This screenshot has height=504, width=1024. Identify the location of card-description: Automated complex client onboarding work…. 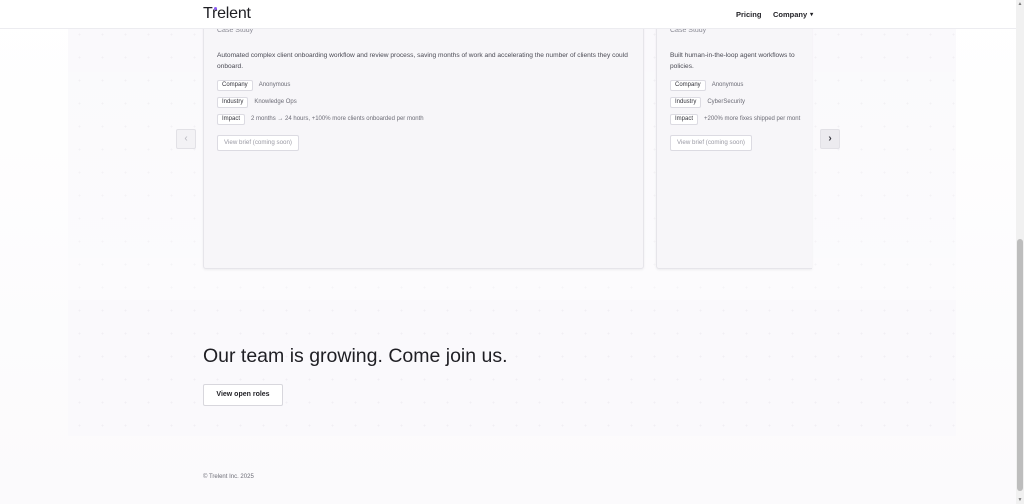
(422, 61).